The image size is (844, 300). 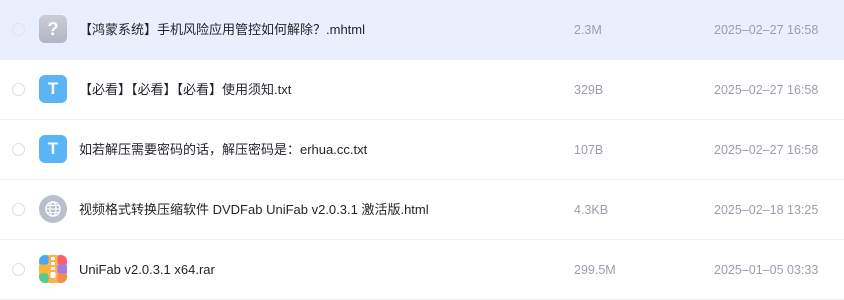 I want to click on web-file-icon, so click(x=53, y=209).